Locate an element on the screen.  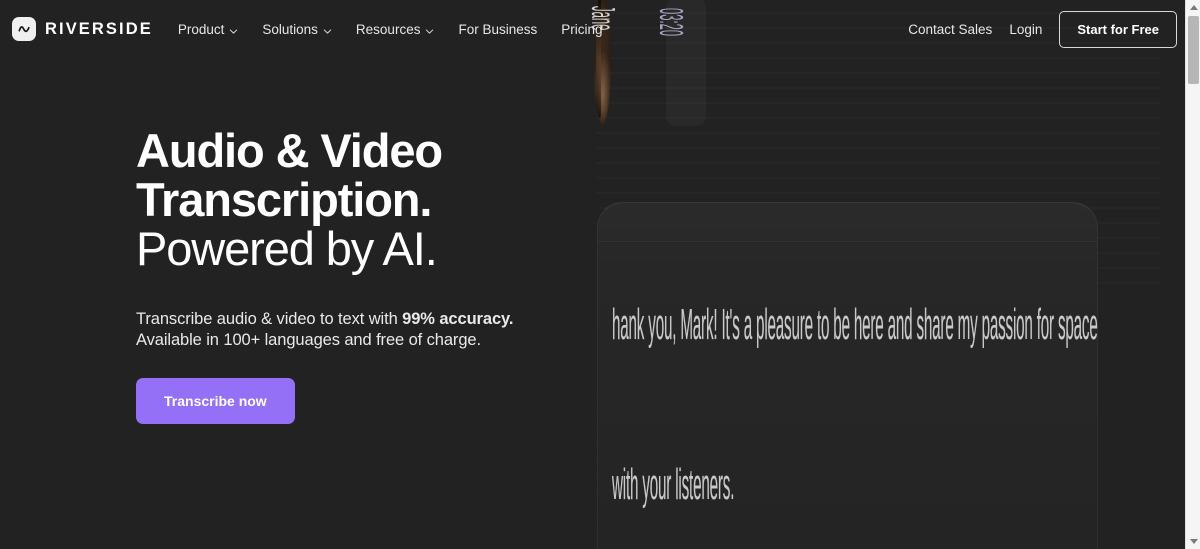
nav-item-for-business-label: For Business is located at coordinates (498, 29).